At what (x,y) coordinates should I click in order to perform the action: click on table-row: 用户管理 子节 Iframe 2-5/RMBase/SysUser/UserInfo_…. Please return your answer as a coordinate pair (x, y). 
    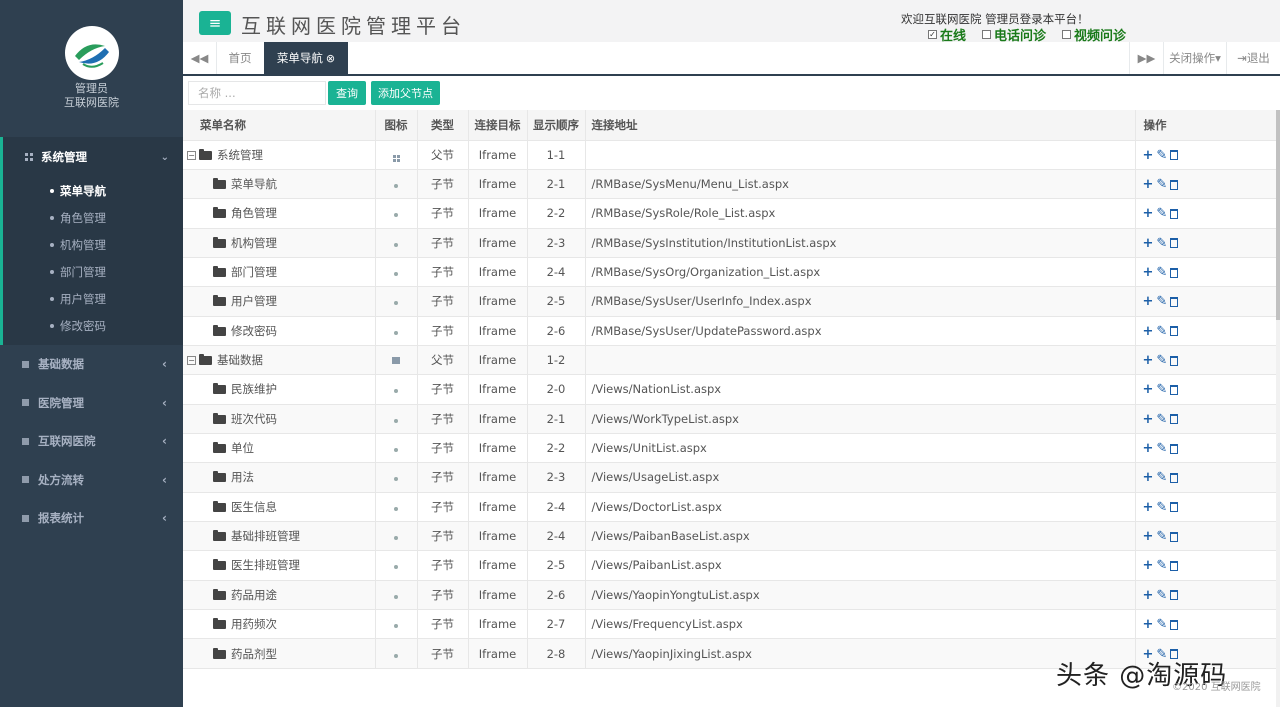
    Looking at the image, I should click on (730, 301).